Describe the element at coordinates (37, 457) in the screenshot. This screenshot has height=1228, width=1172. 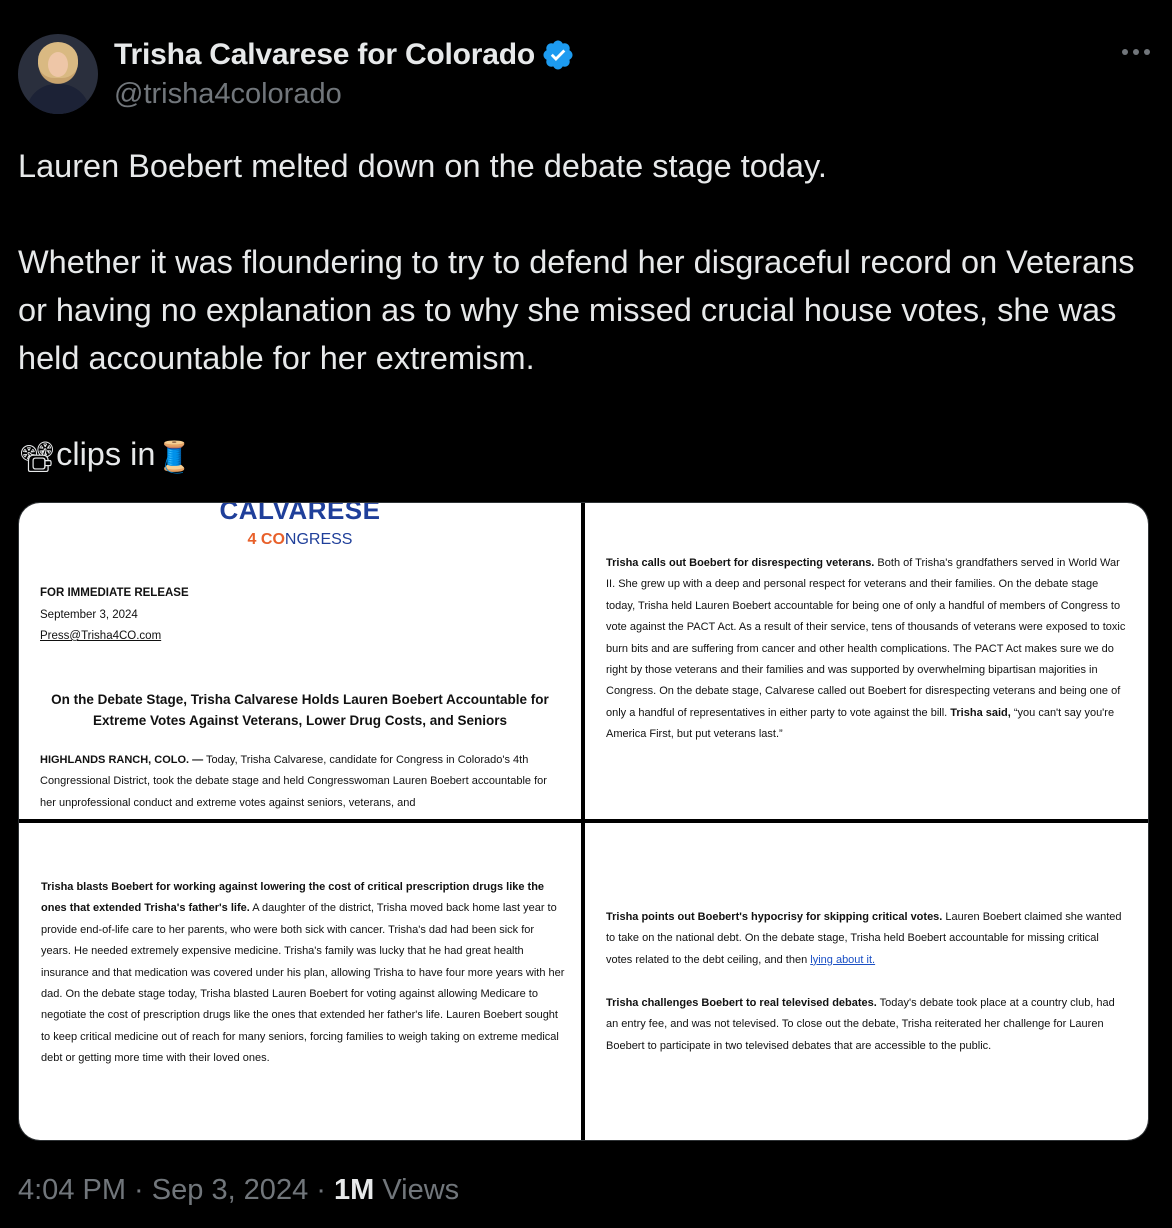
I see `film-projector-icon: 📽` at that location.